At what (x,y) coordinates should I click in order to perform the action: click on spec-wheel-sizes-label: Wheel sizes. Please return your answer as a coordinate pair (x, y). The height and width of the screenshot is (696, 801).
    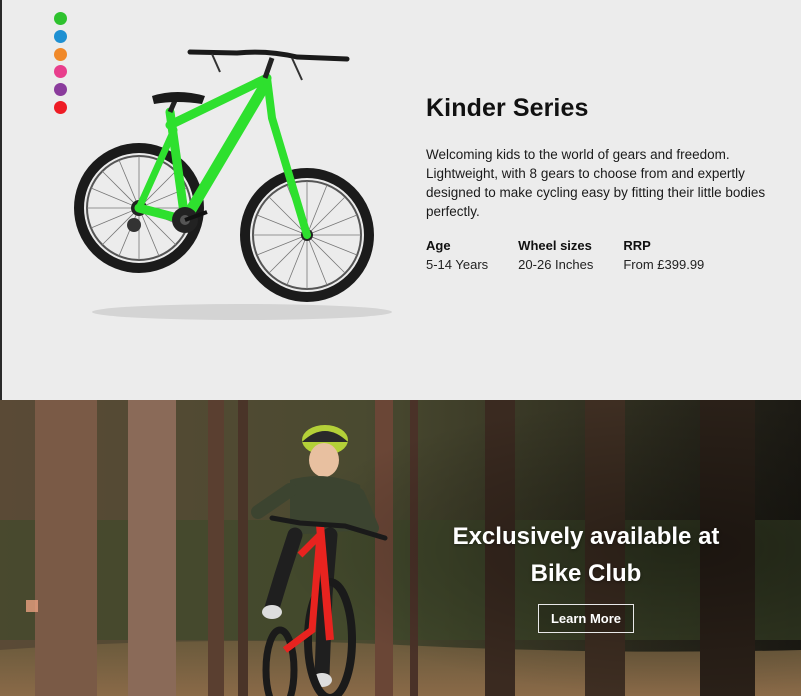
    Looking at the image, I should click on (555, 245).